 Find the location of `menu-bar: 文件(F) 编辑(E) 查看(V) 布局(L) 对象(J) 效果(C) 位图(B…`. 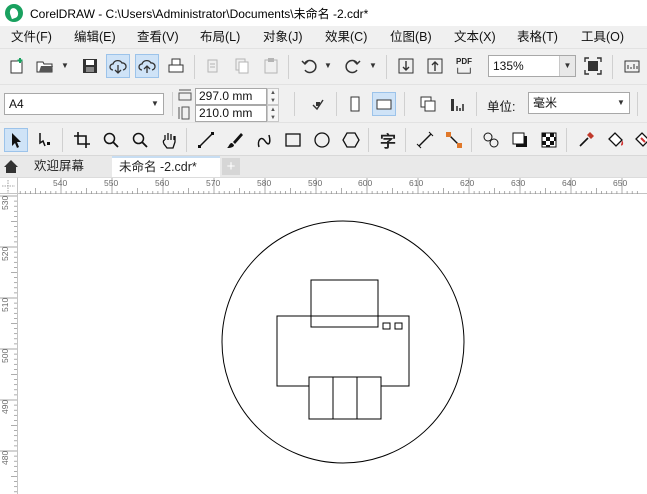

menu-bar: 文件(F) 编辑(E) 查看(V) 布局(L) 对象(J) 效果(C) 位图(B… is located at coordinates (323, 37).